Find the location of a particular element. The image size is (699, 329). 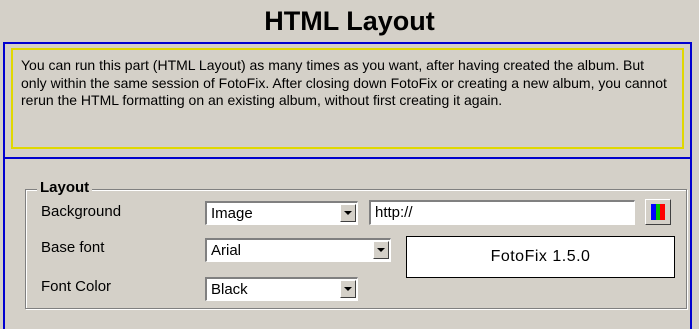

layout-group-legend: Layout is located at coordinates (65, 188).